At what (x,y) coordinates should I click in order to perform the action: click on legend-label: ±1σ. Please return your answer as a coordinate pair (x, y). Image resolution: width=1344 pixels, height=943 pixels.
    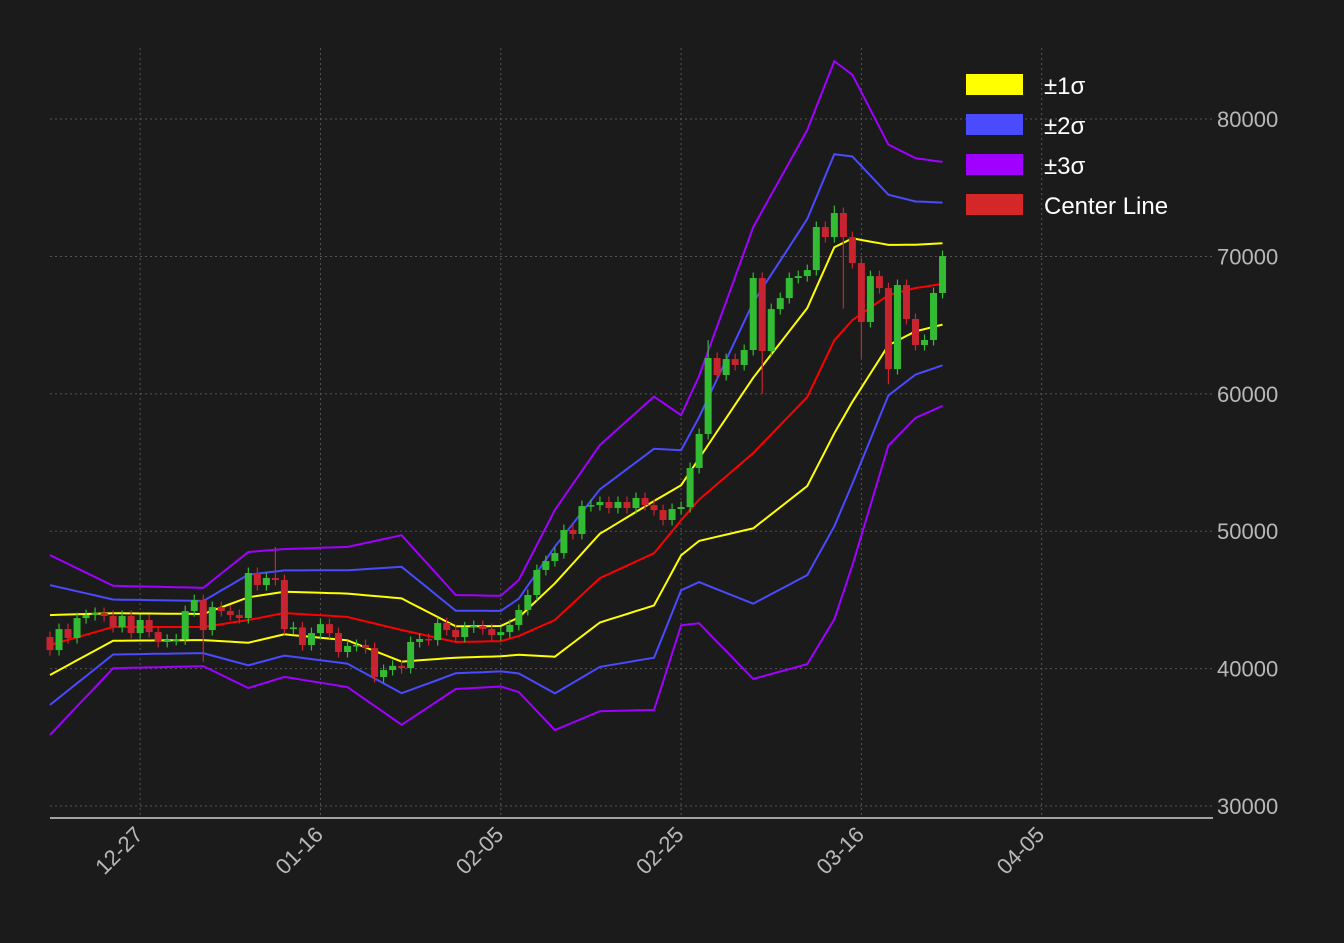
    Looking at the image, I should click on (1065, 86).